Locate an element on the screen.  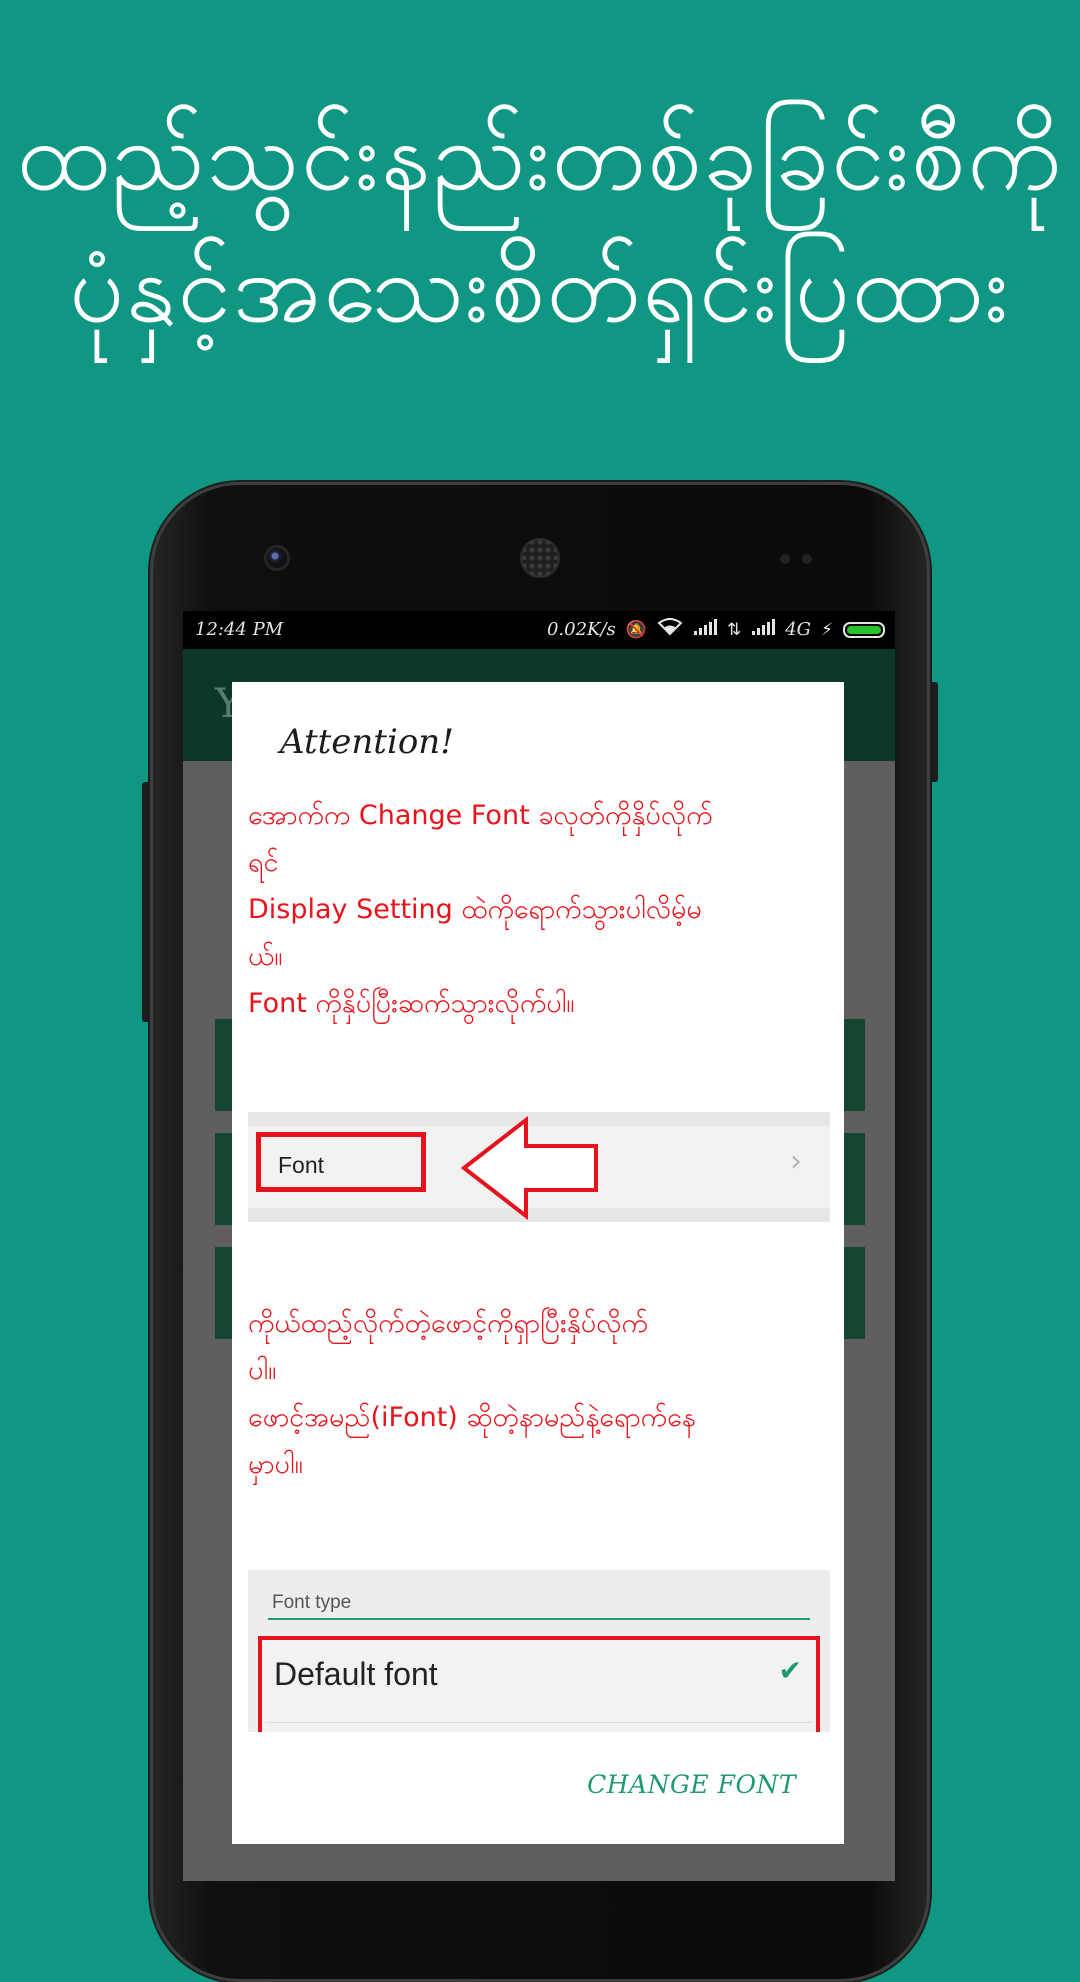
font-type-illustration: Font type Default font ✔ is located at coordinates (539, 1651).